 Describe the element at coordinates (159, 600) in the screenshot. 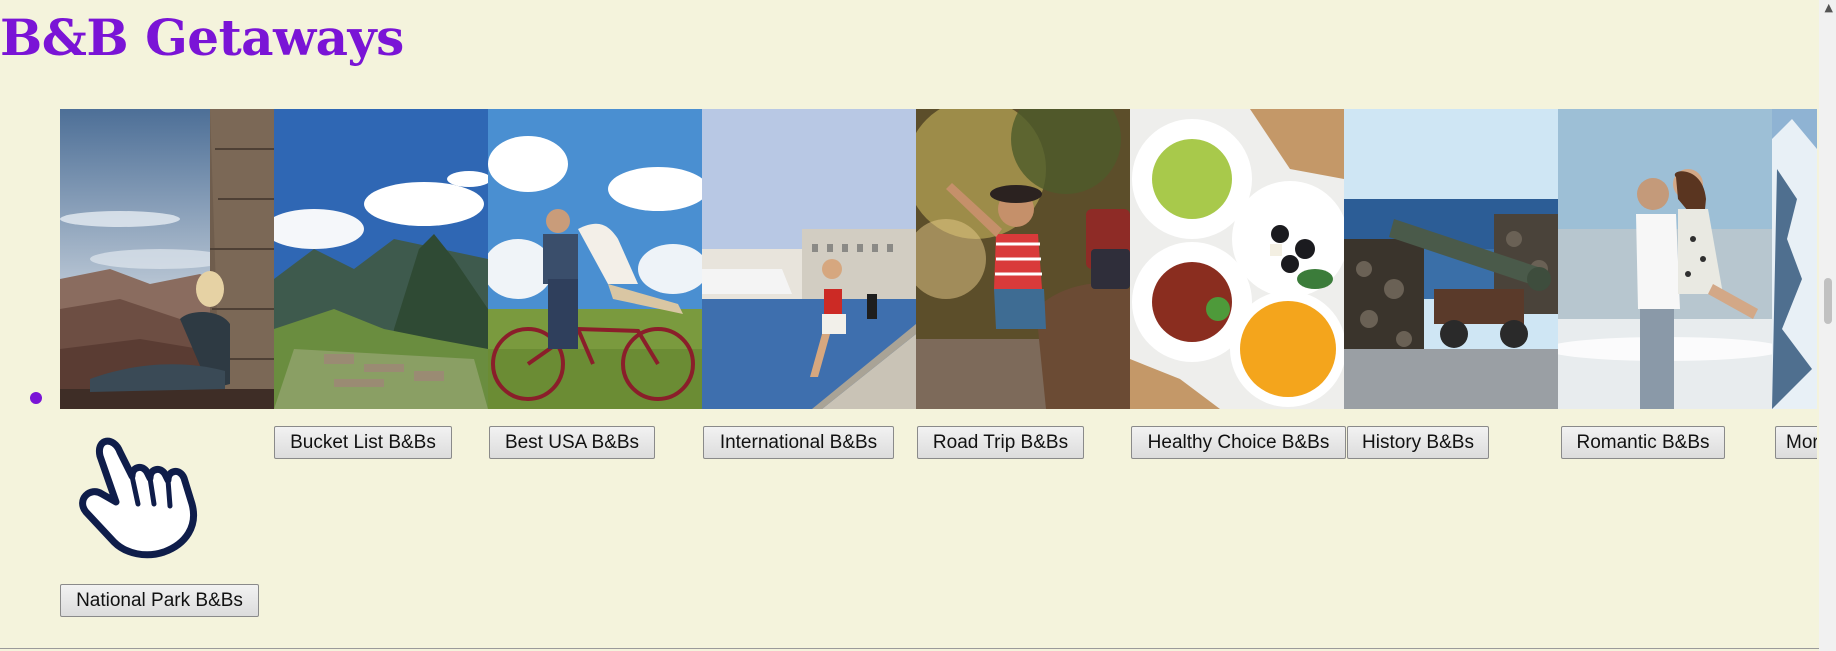

I see `national-park-button: National Park B&Bs` at that location.